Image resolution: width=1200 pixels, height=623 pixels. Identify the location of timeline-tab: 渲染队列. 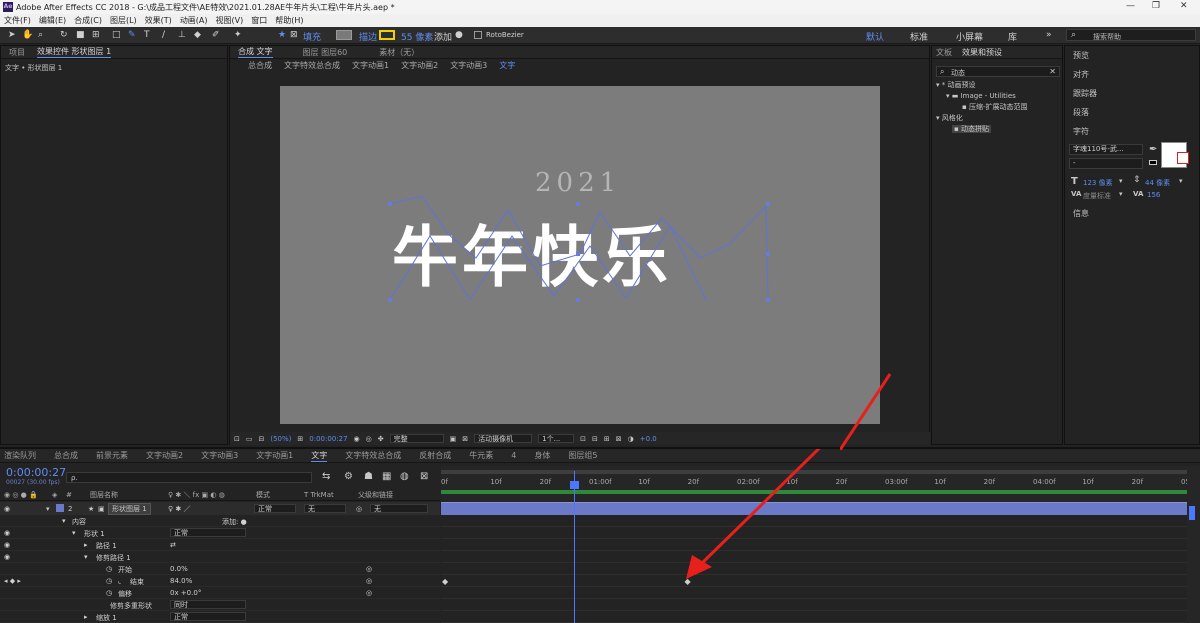
(20, 455).